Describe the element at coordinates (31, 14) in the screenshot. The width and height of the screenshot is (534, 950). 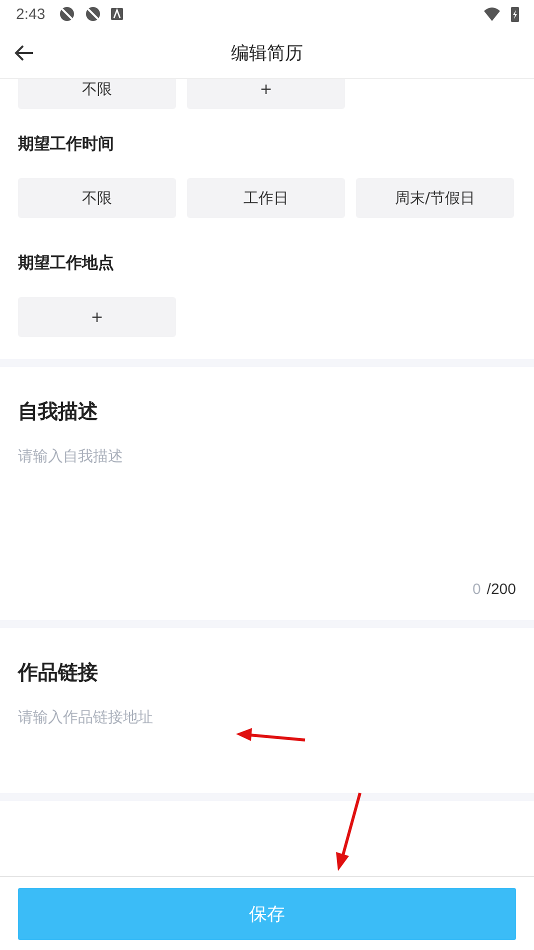
I see `status-time: 2:43` at that location.